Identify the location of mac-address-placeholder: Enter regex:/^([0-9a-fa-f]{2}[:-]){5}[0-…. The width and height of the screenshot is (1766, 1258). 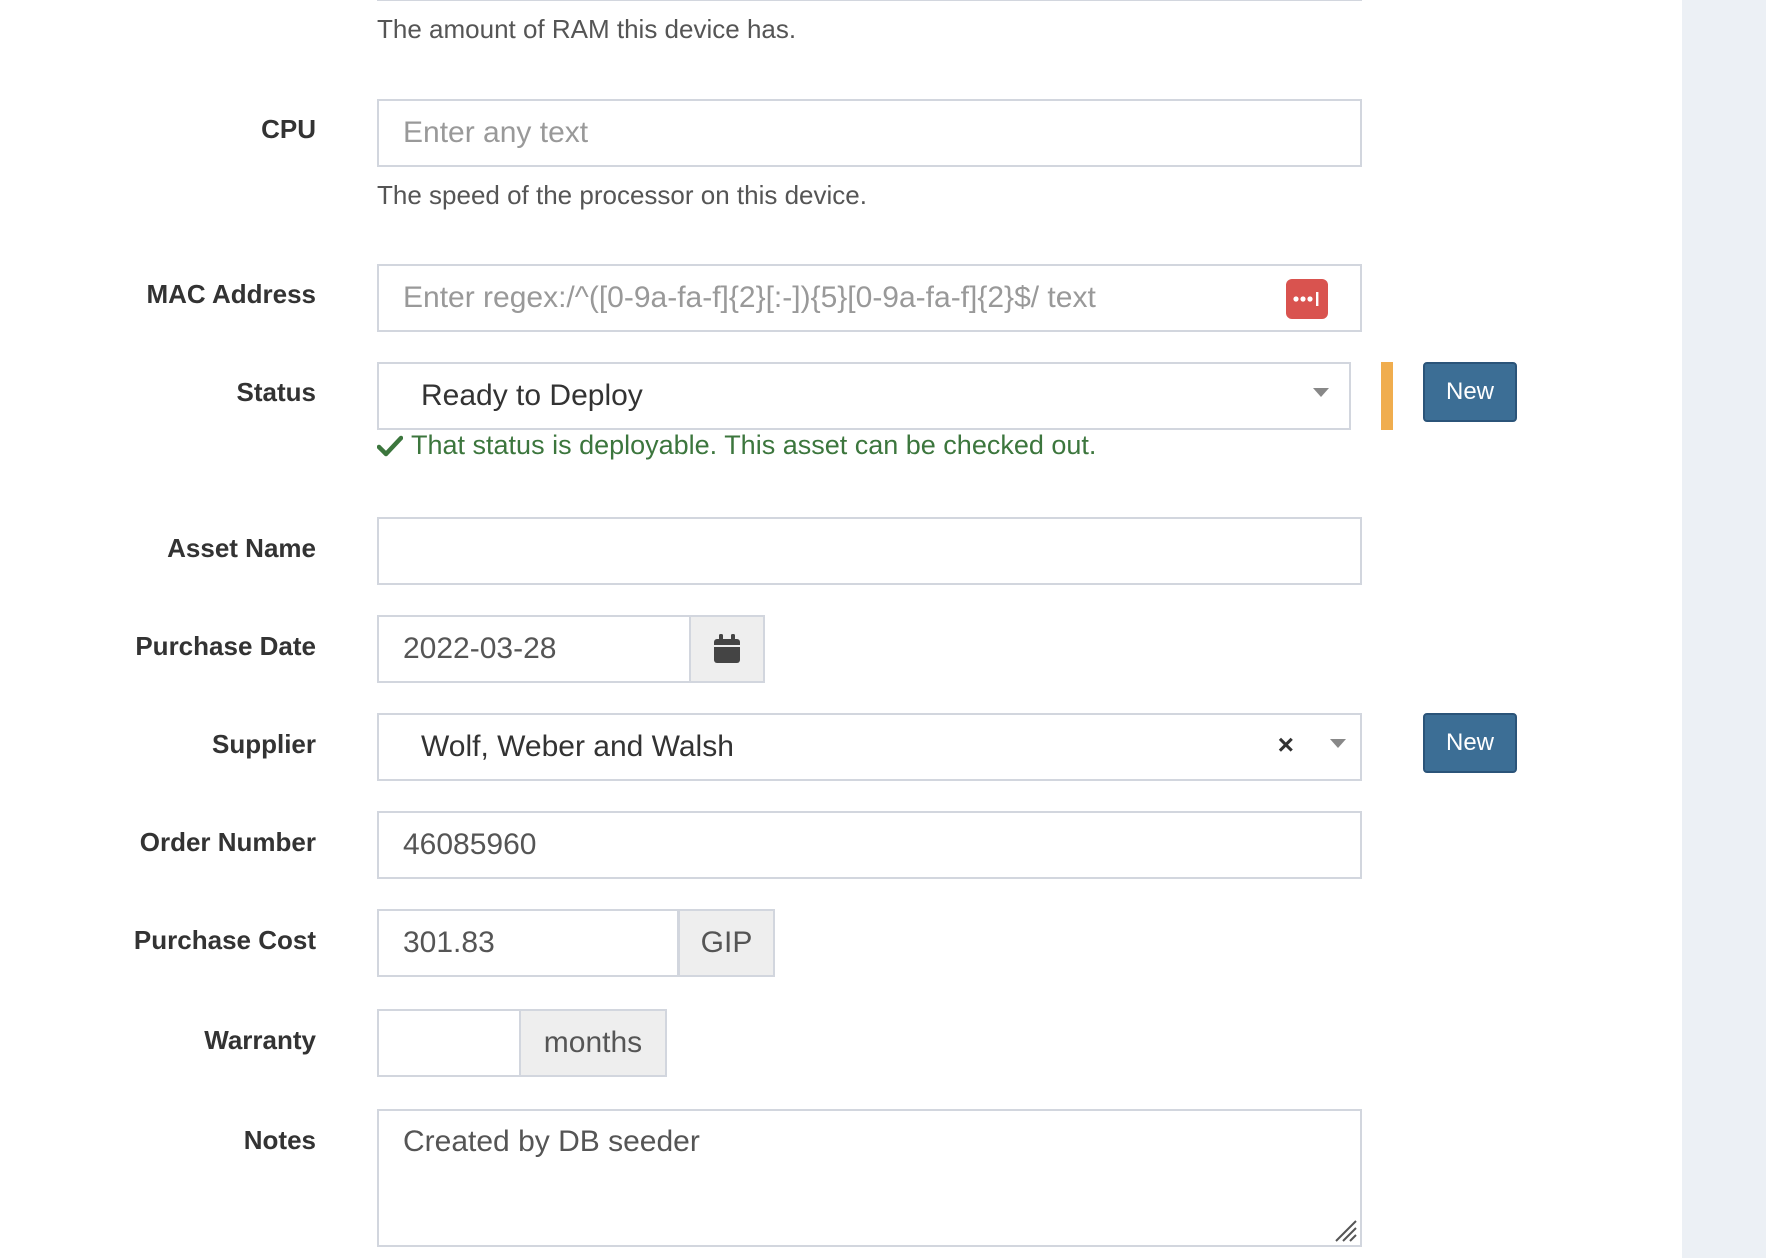
(749, 297).